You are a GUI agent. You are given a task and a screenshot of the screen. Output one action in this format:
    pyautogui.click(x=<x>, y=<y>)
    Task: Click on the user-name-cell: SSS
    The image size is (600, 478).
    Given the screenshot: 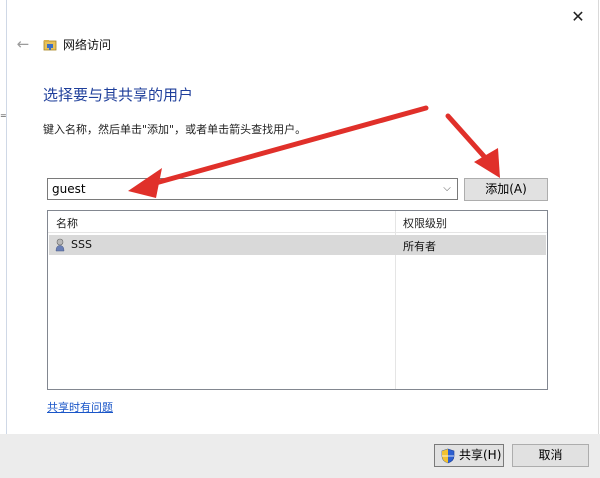 What is the action you would take?
    pyautogui.click(x=81, y=244)
    